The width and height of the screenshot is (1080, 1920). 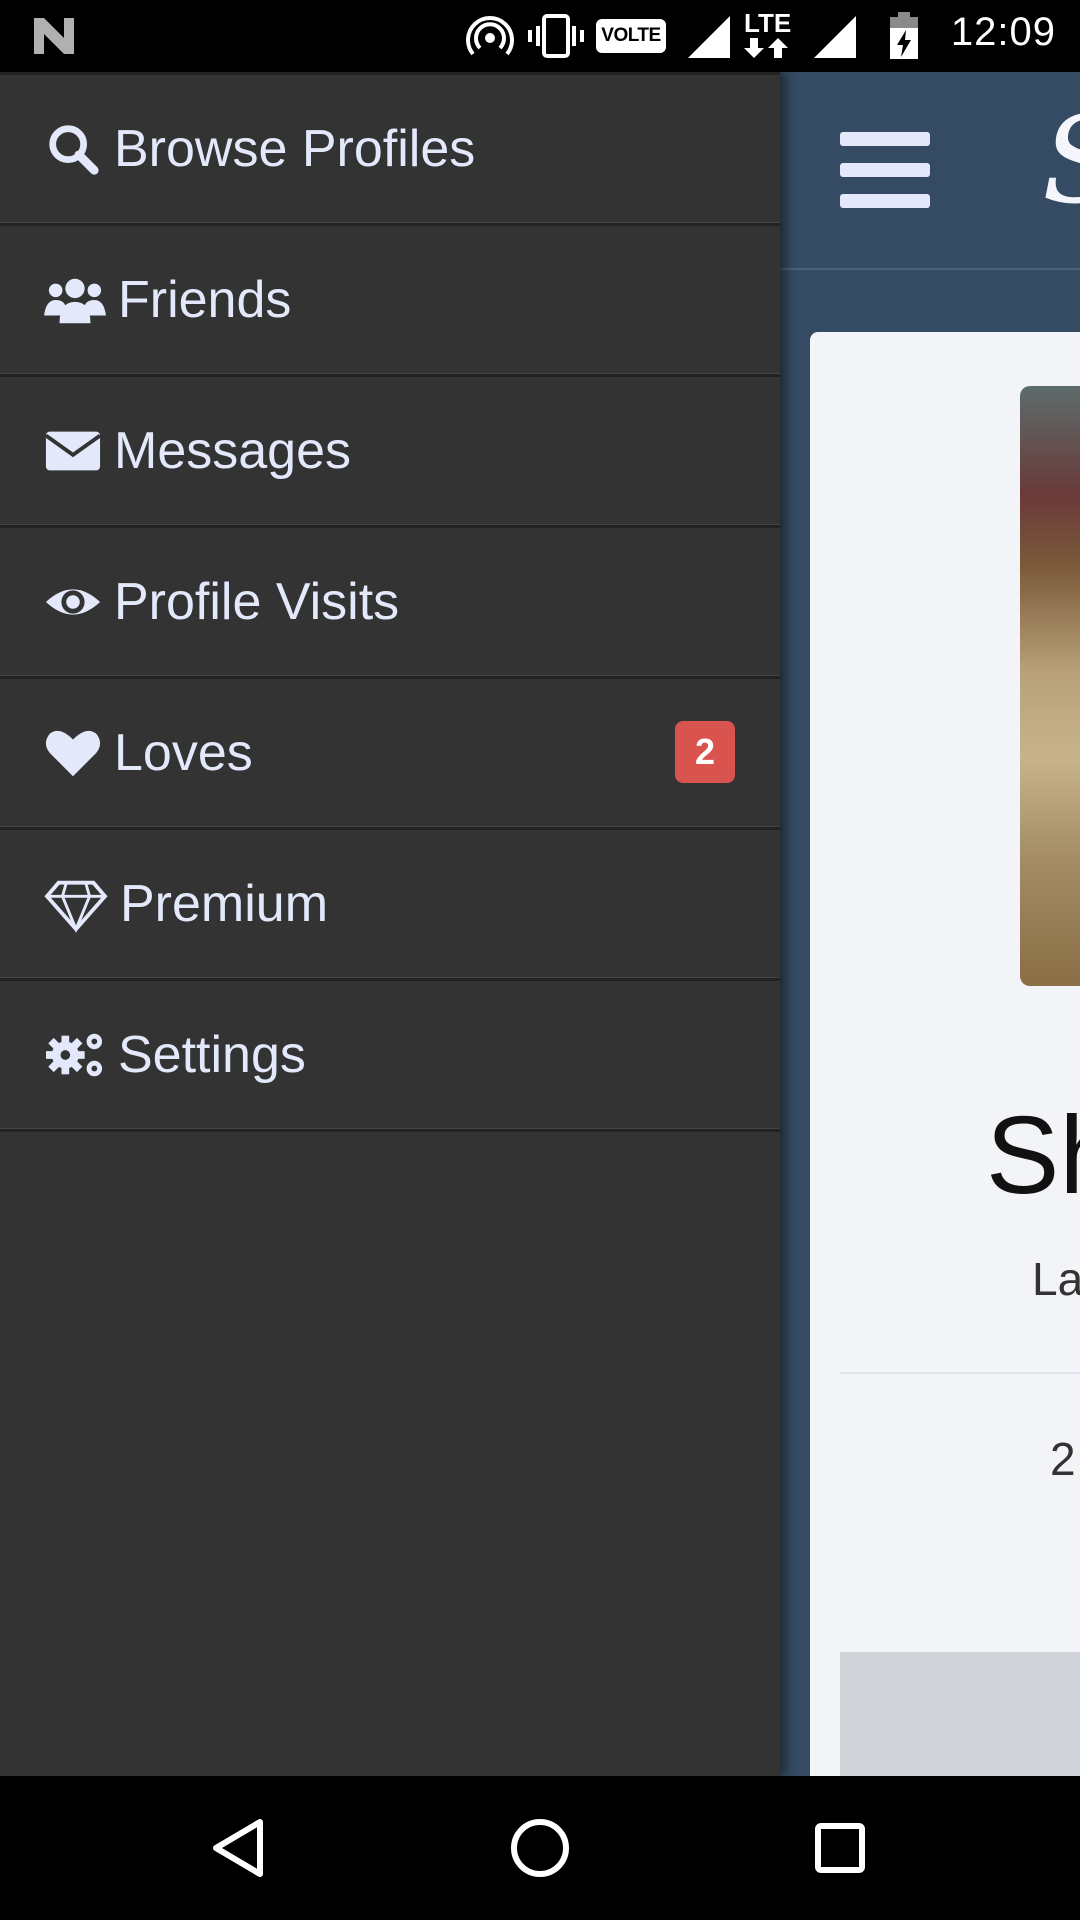 What do you see at coordinates (960, 1373) in the screenshot?
I see `divider` at bounding box center [960, 1373].